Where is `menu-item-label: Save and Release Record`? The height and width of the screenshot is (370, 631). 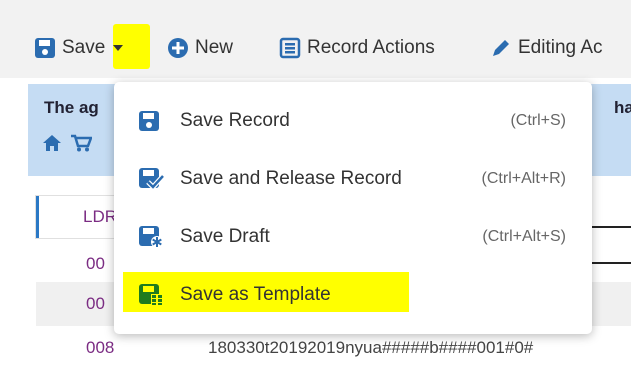
menu-item-label: Save and Release Record is located at coordinates (291, 178).